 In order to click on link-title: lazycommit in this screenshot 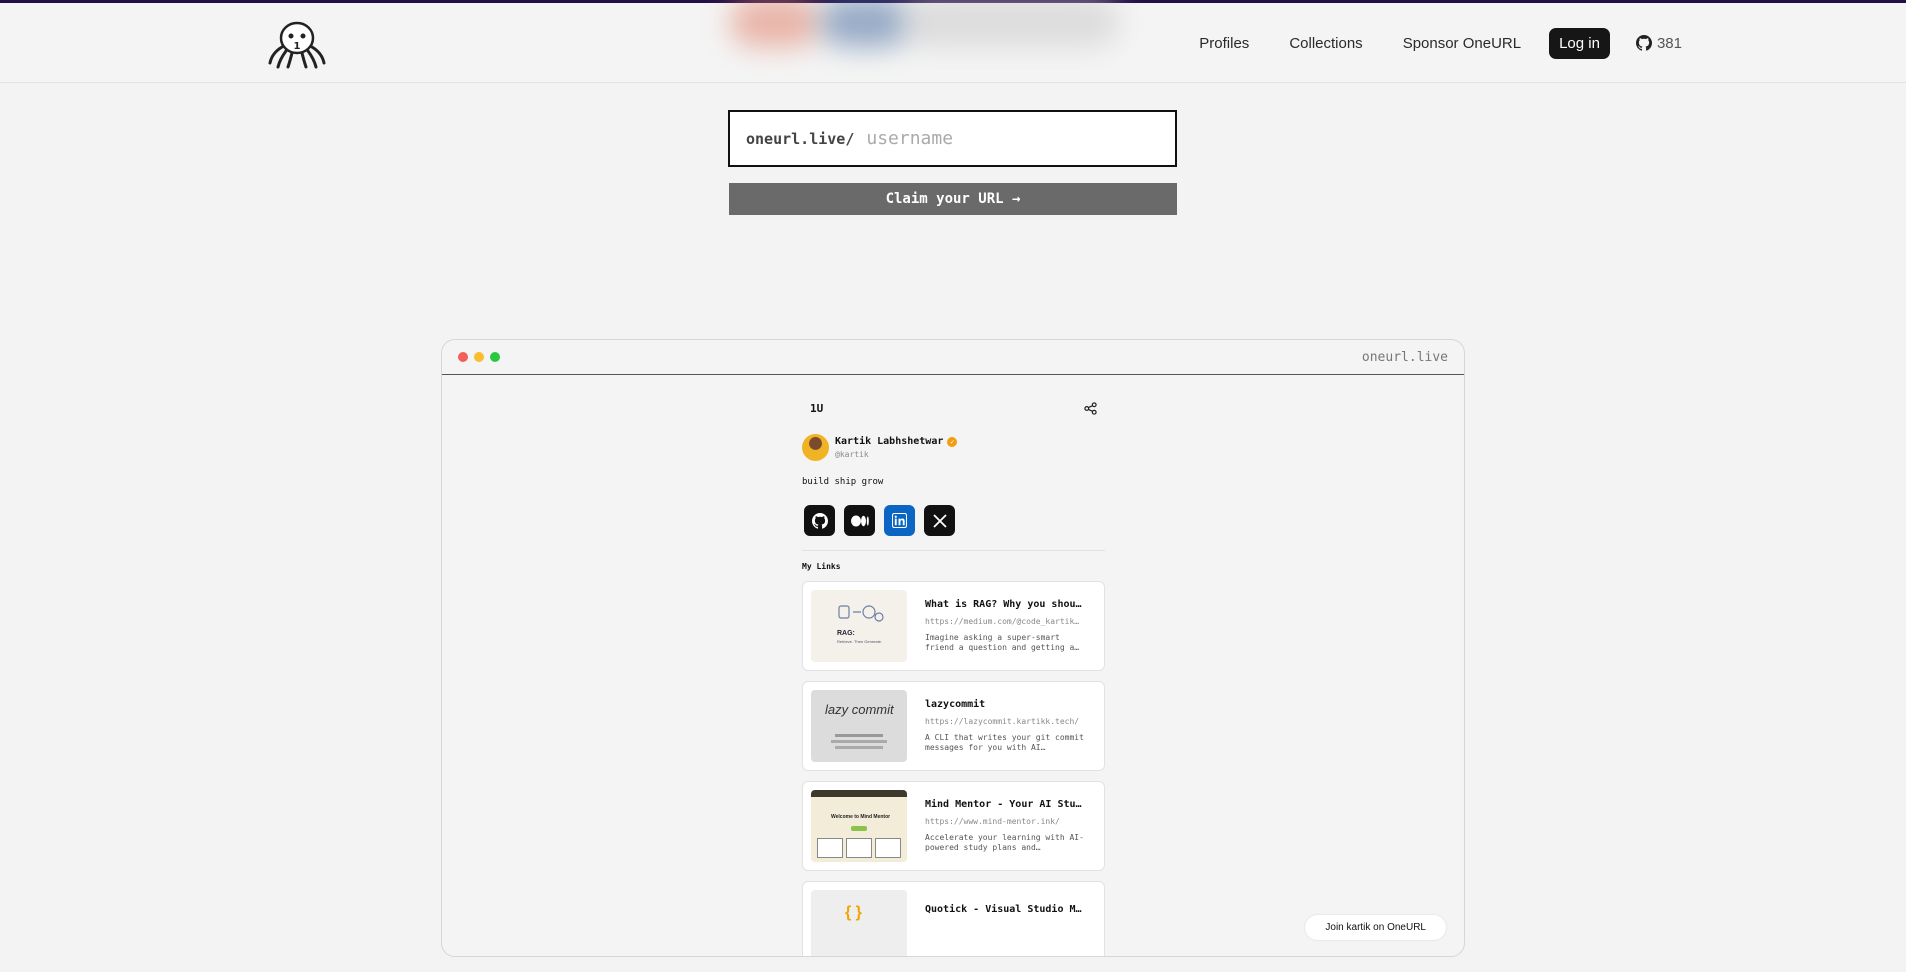, I will do `click(955, 704)`.